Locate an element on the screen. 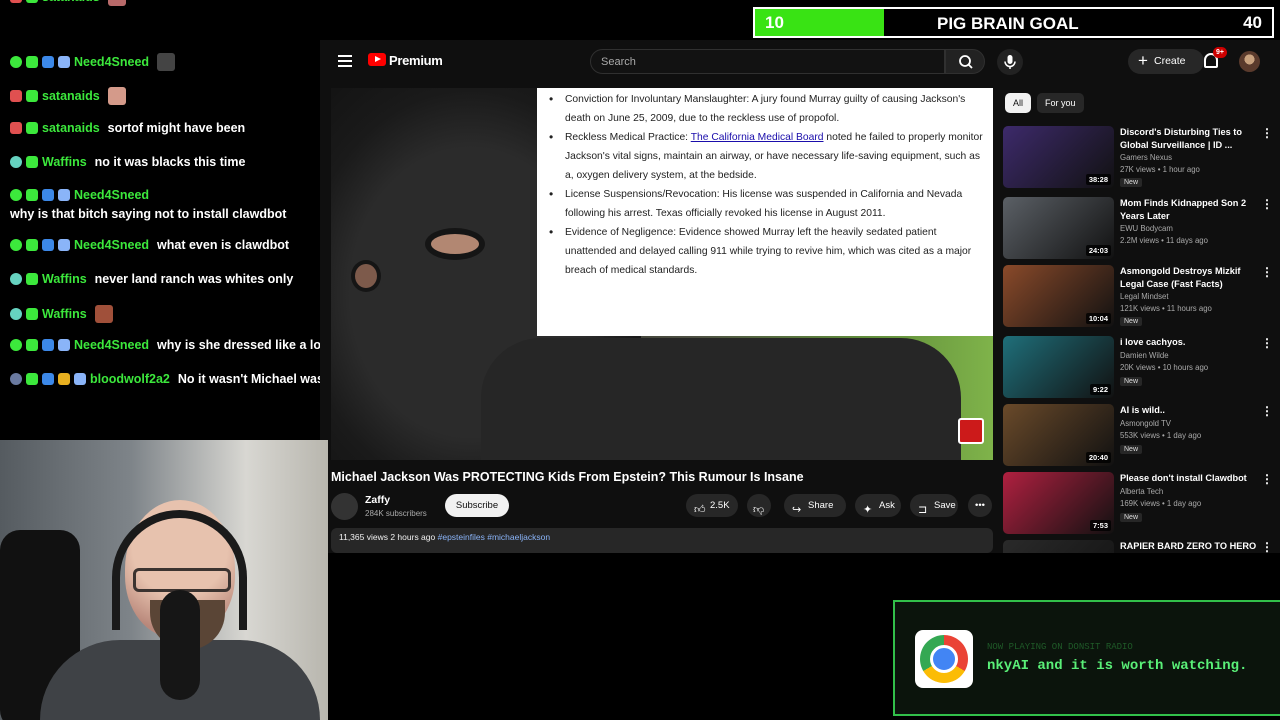 The image size is (1280, 720). save-label: Save is located at coordinates (945, 505).